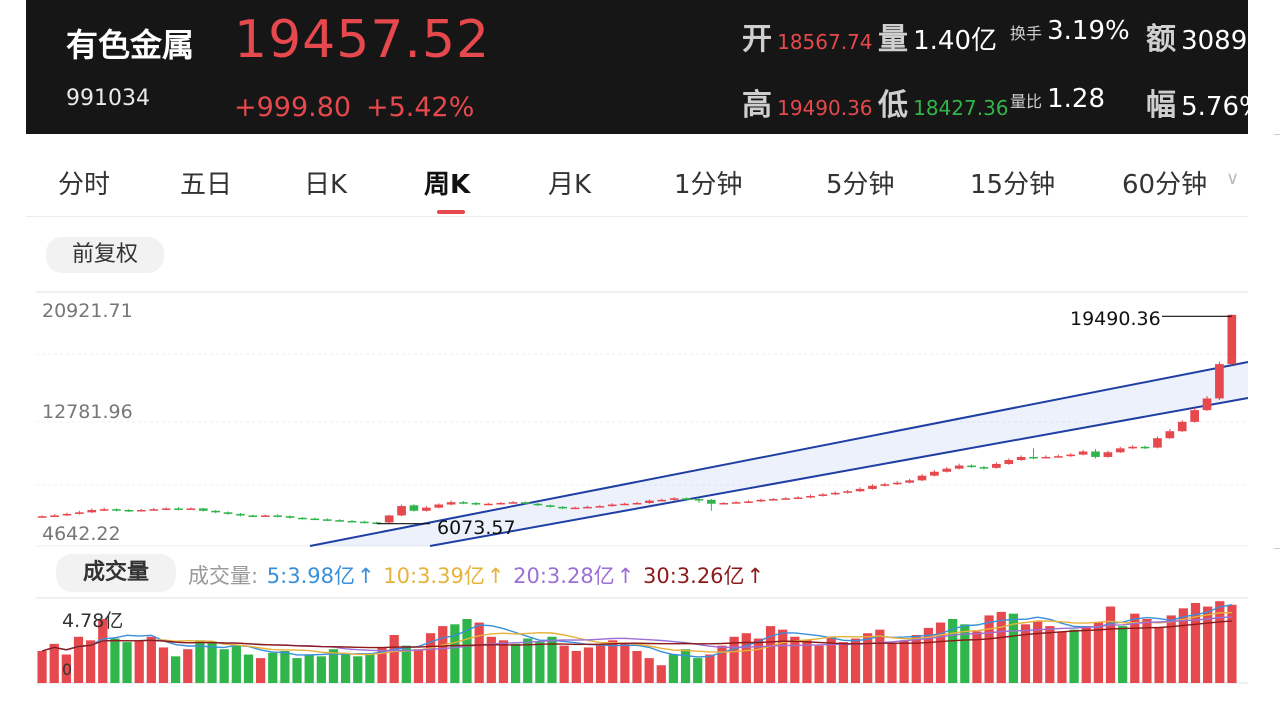  I want to click on ma5-value: 5:3.98亿, so click(310, 576).